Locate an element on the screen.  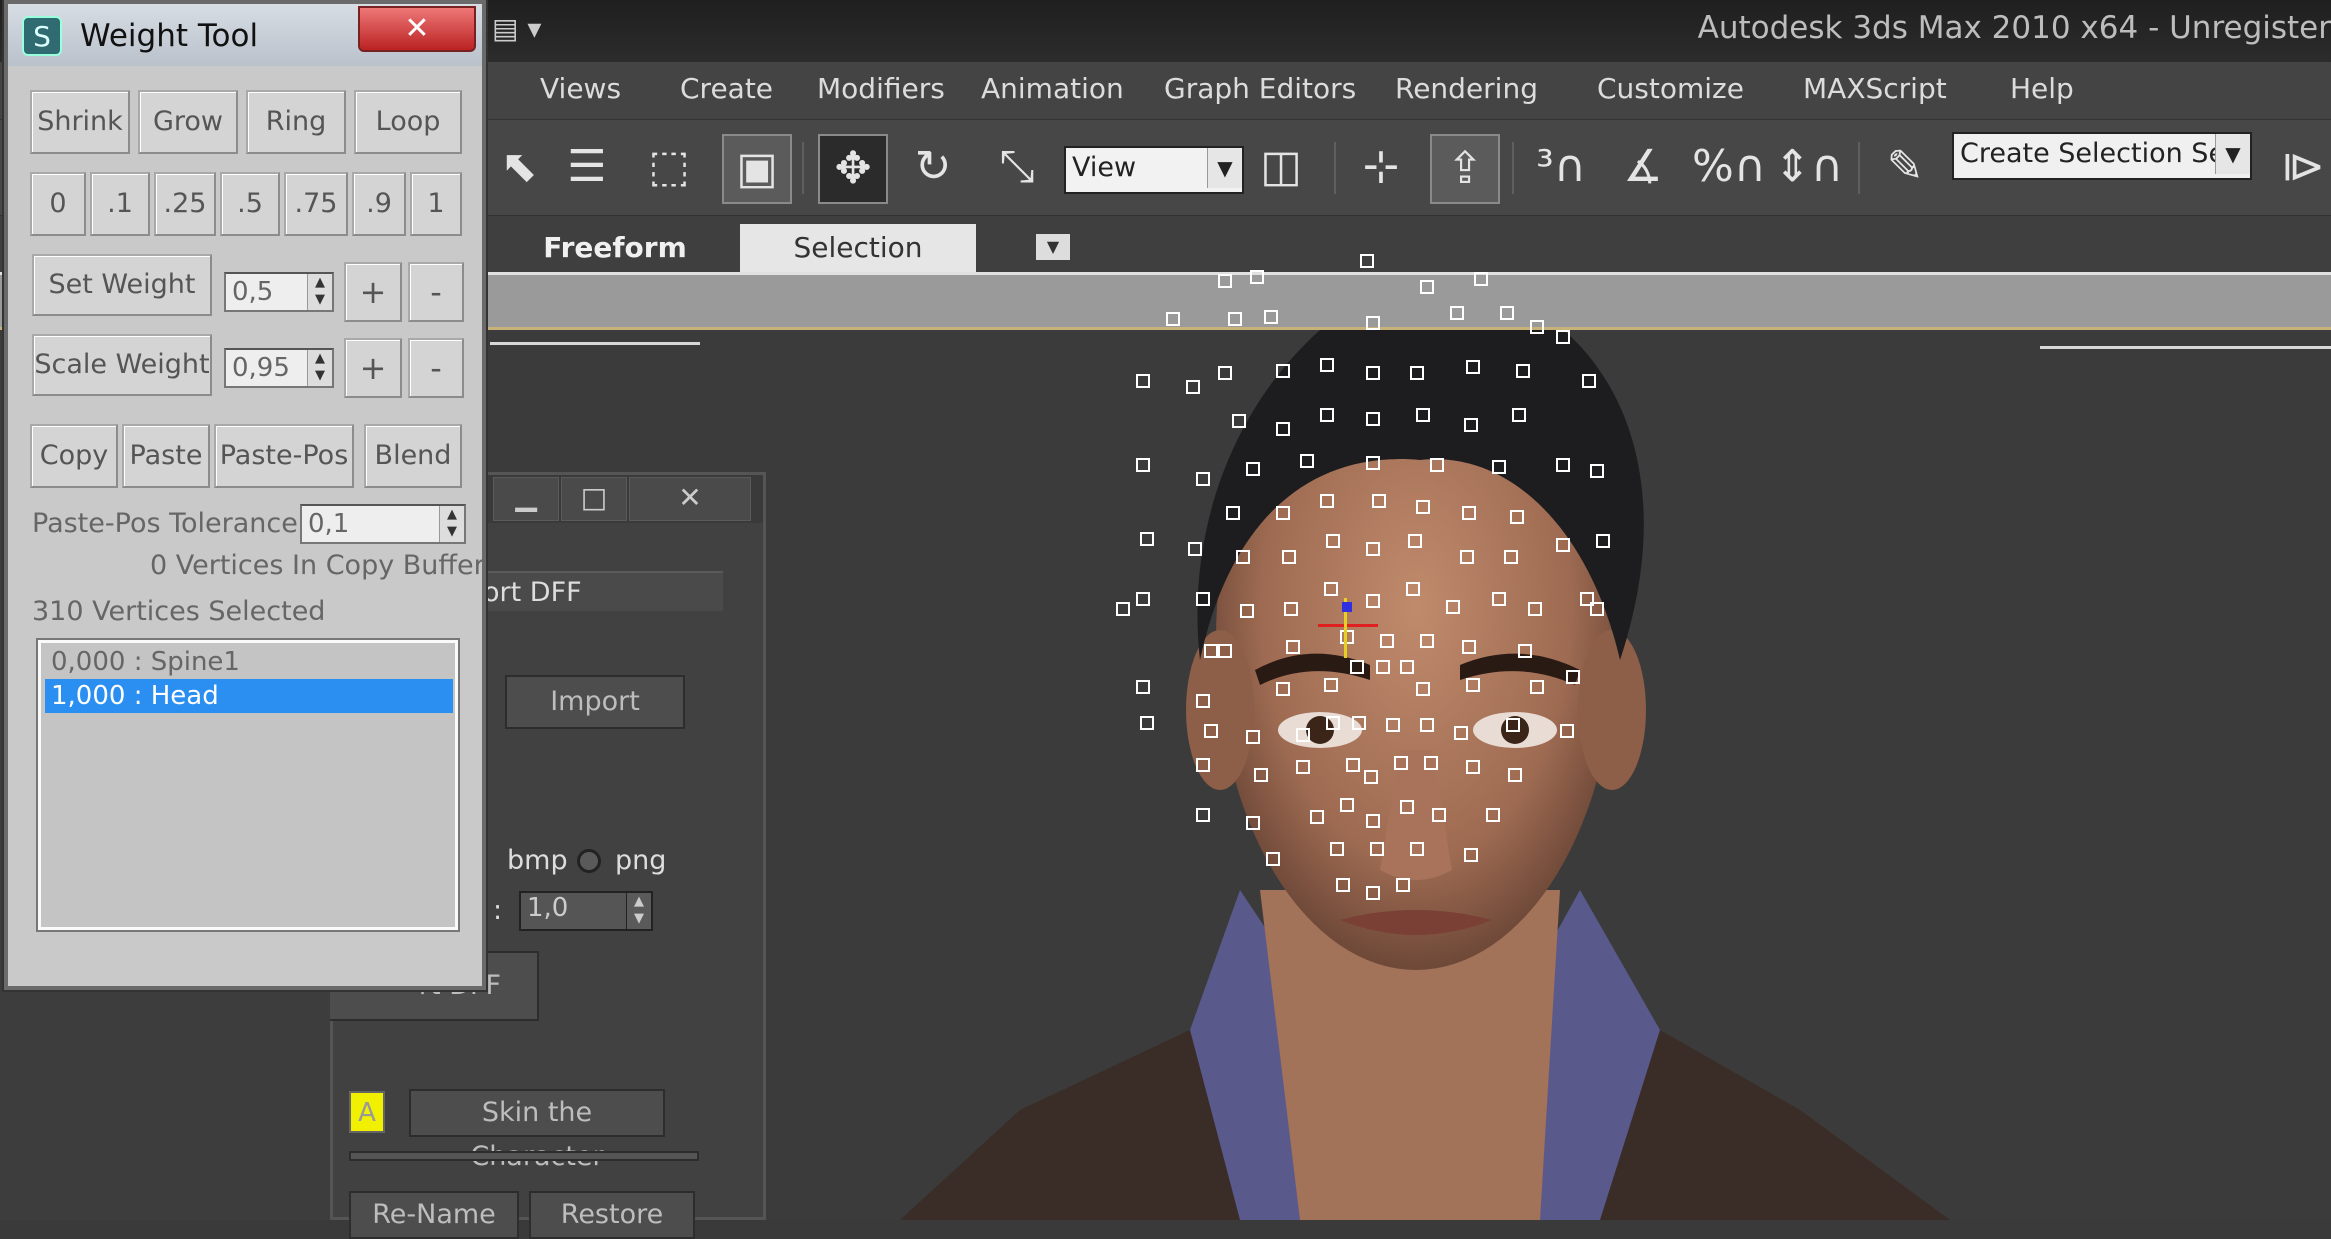
paste-pos-button: Paste-Pos is located at coordinates (284, 456).